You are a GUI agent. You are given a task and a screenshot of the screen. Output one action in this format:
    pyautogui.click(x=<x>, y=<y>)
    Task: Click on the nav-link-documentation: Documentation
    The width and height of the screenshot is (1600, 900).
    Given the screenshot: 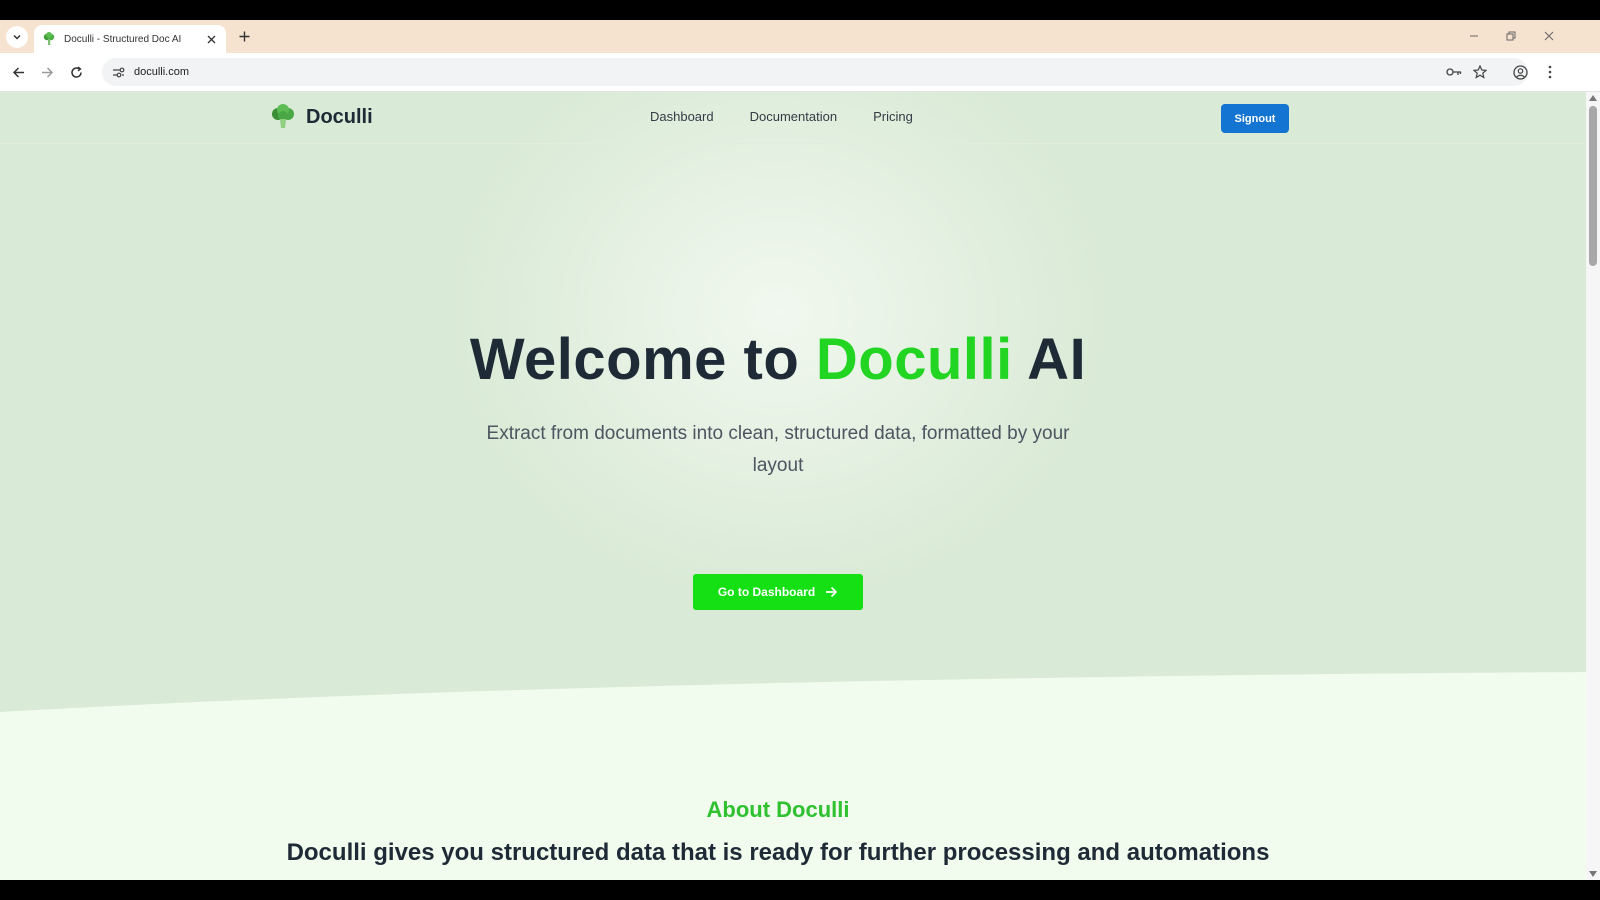 What is the action you would take?
    pyautogui.click(x=793, y=116)
    